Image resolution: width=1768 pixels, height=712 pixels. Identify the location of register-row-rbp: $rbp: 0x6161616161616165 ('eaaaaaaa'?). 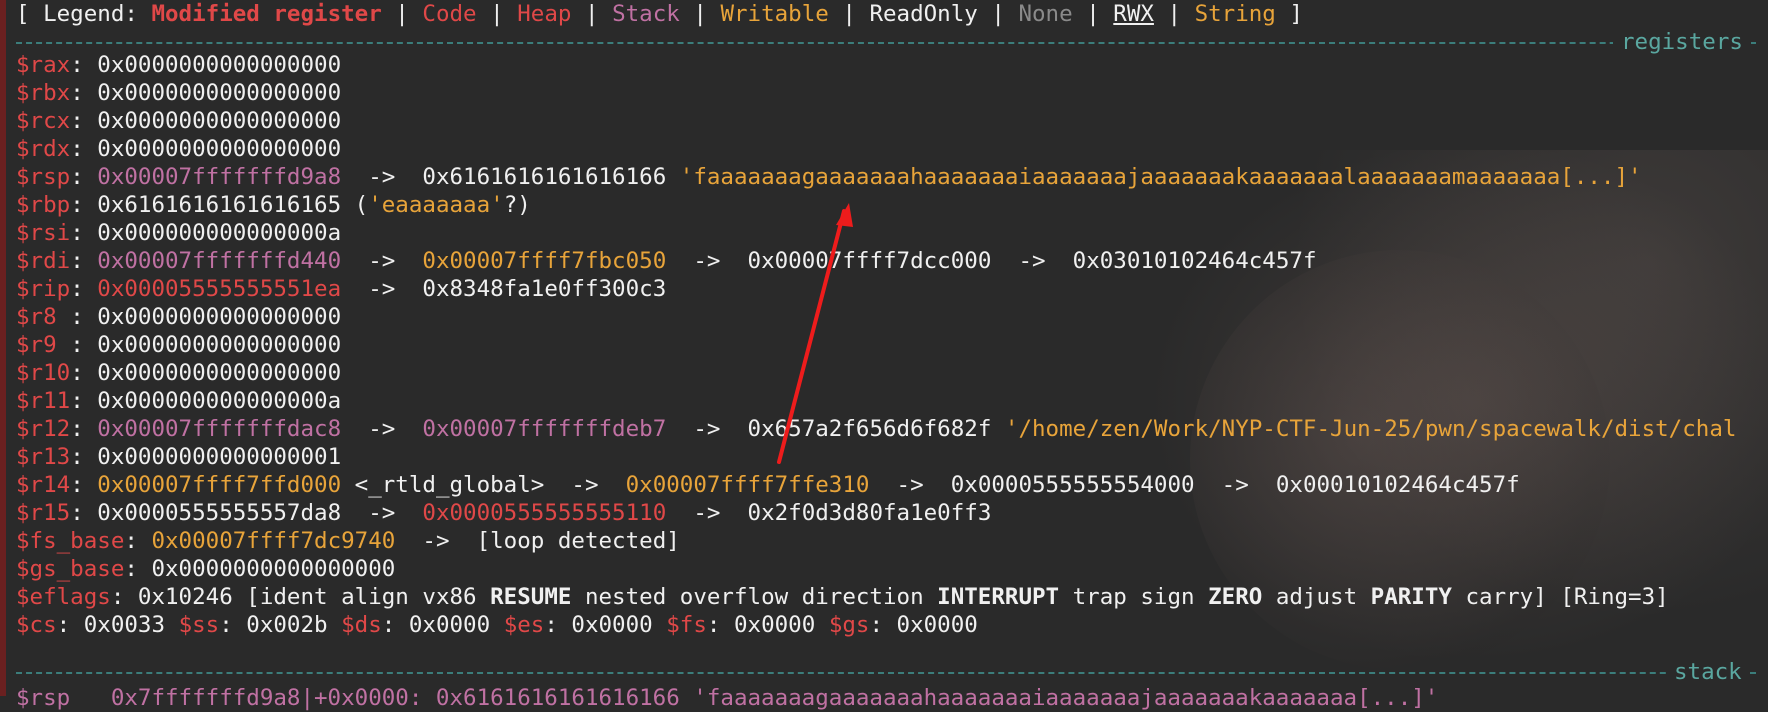
(273, 205).